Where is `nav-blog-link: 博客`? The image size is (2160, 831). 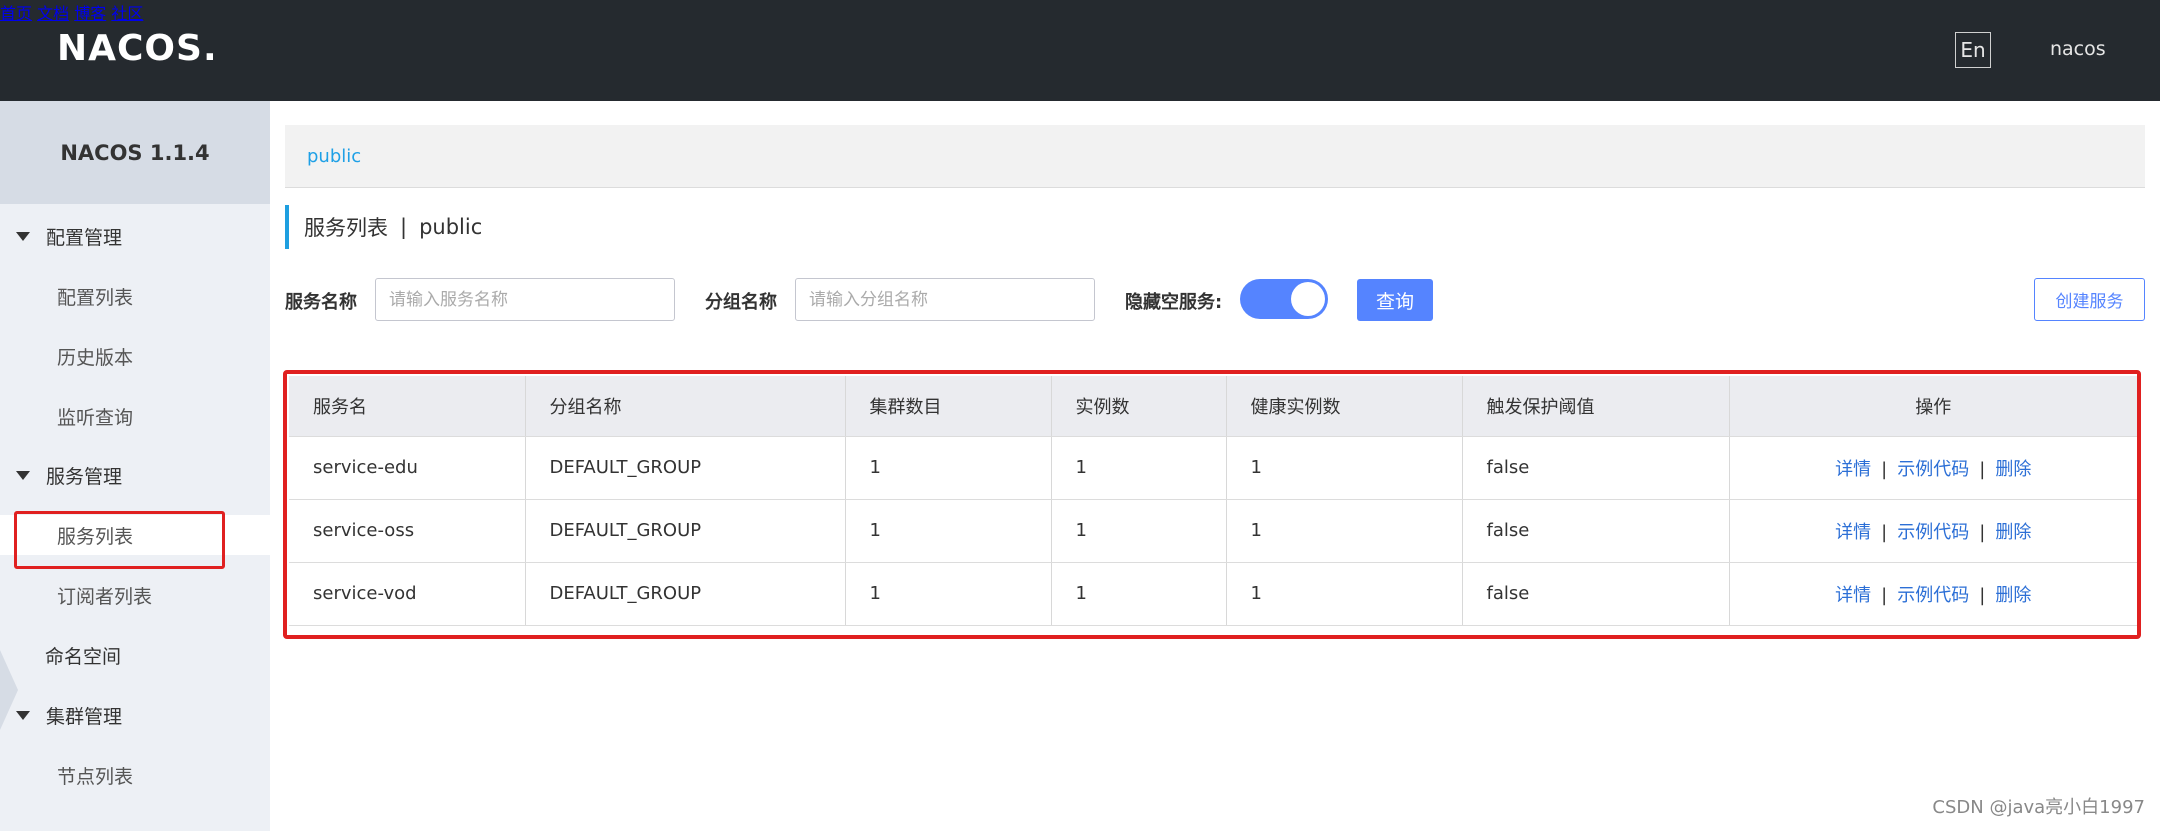
nav-blog-link: 博客 is located at coordinates (90, 13).